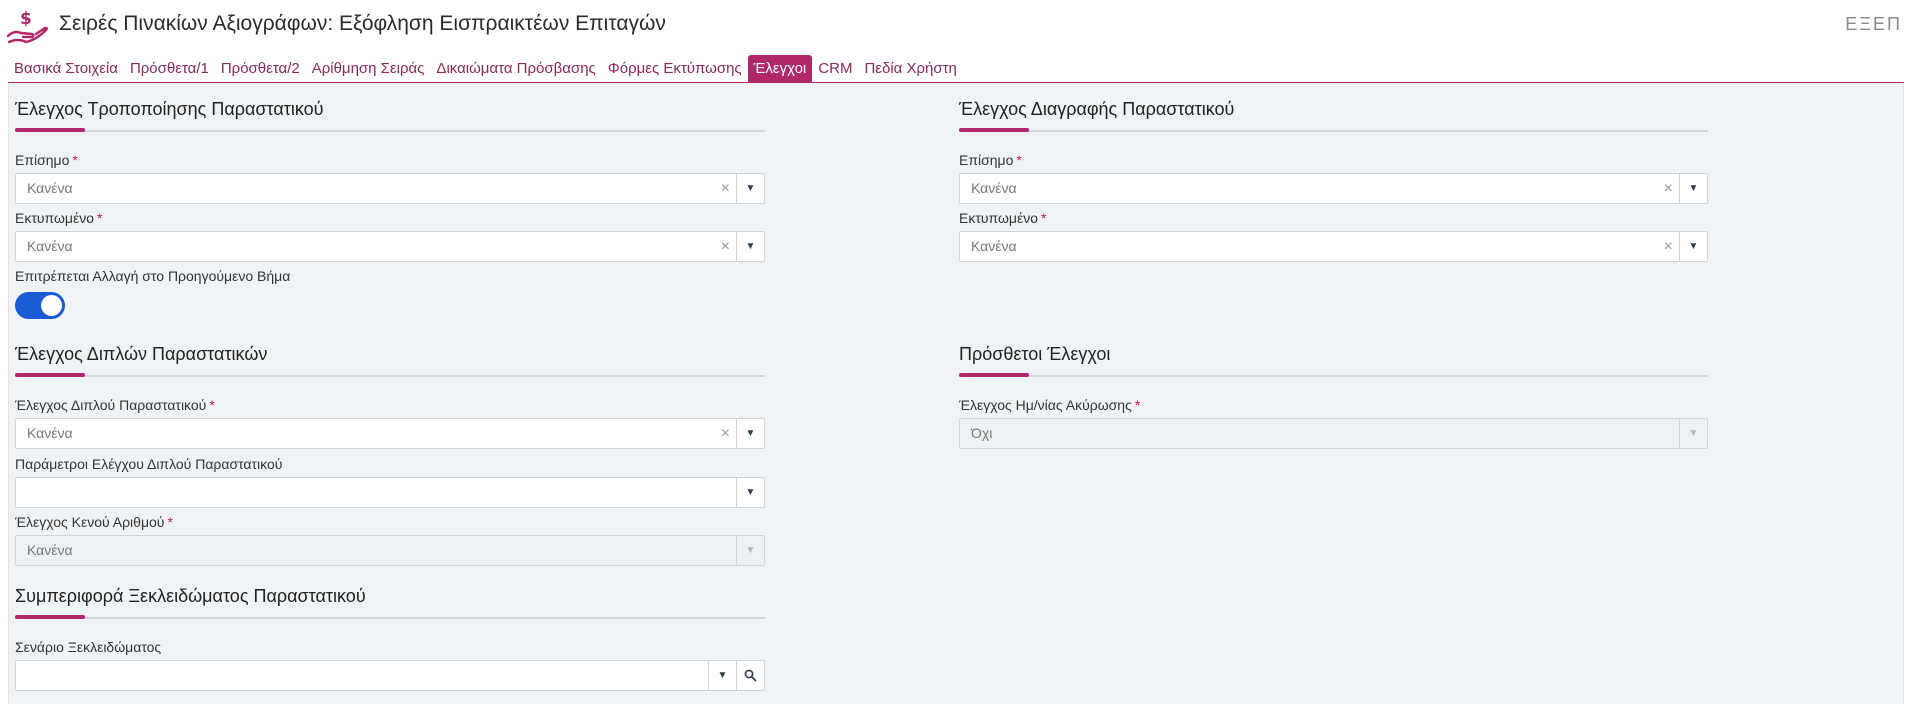 Image resolution: width=1912 pixels, height=704 pixels. What do you see at coordinates (141, 354) in the screenshot?
I see `section-title: Έλεγχος Διπλών Παραστατικών` at bounding box center [141, 354].